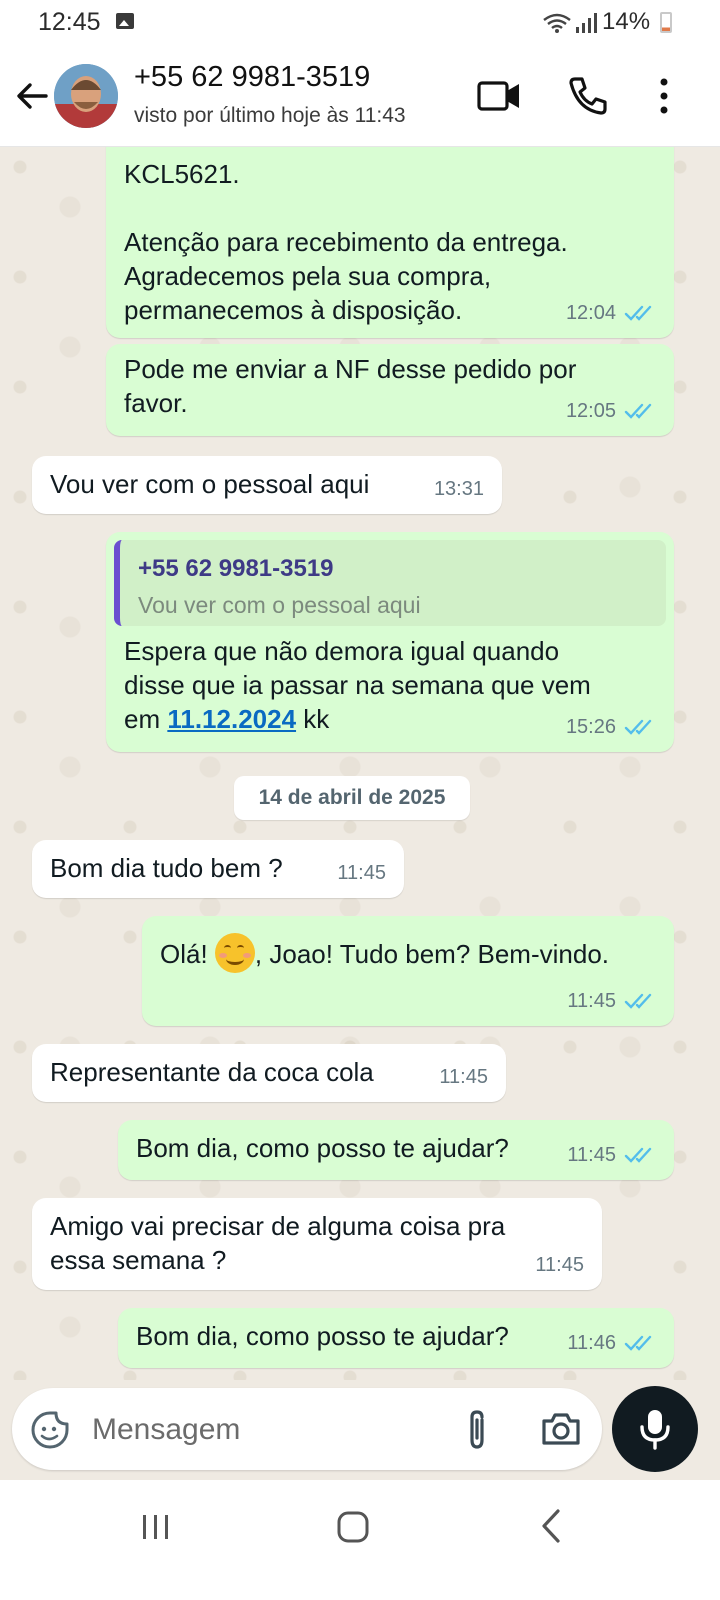  What do you see at coordinates (352, 798) in the screenshot?
I see `date-separator: 14 de abril de 2025` at bounding box center [352, 798].